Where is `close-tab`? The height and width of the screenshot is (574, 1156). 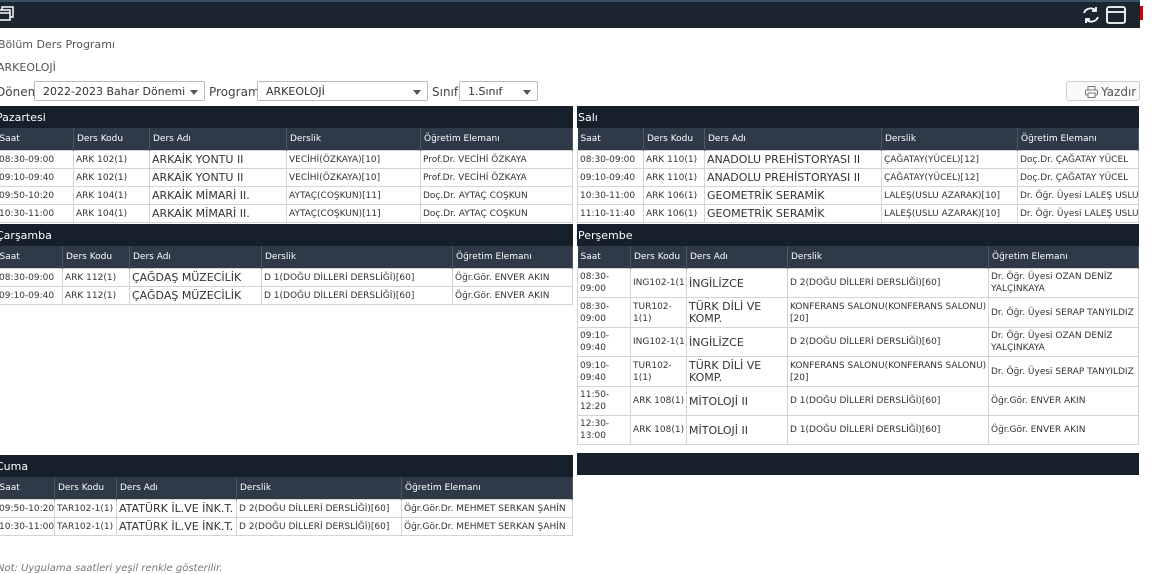 close-tab is located at coordinates (1148, 14).